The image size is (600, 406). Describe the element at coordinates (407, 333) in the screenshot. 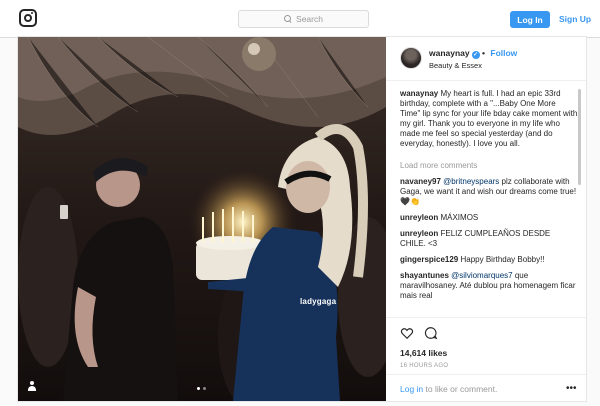

I see `heart-icon` at that location.